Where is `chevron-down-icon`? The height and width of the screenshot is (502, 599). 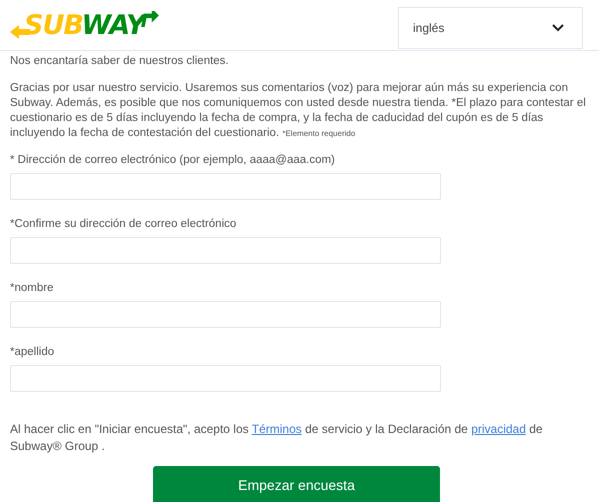 chevron-down-icon is located at coordinates (558, 28).